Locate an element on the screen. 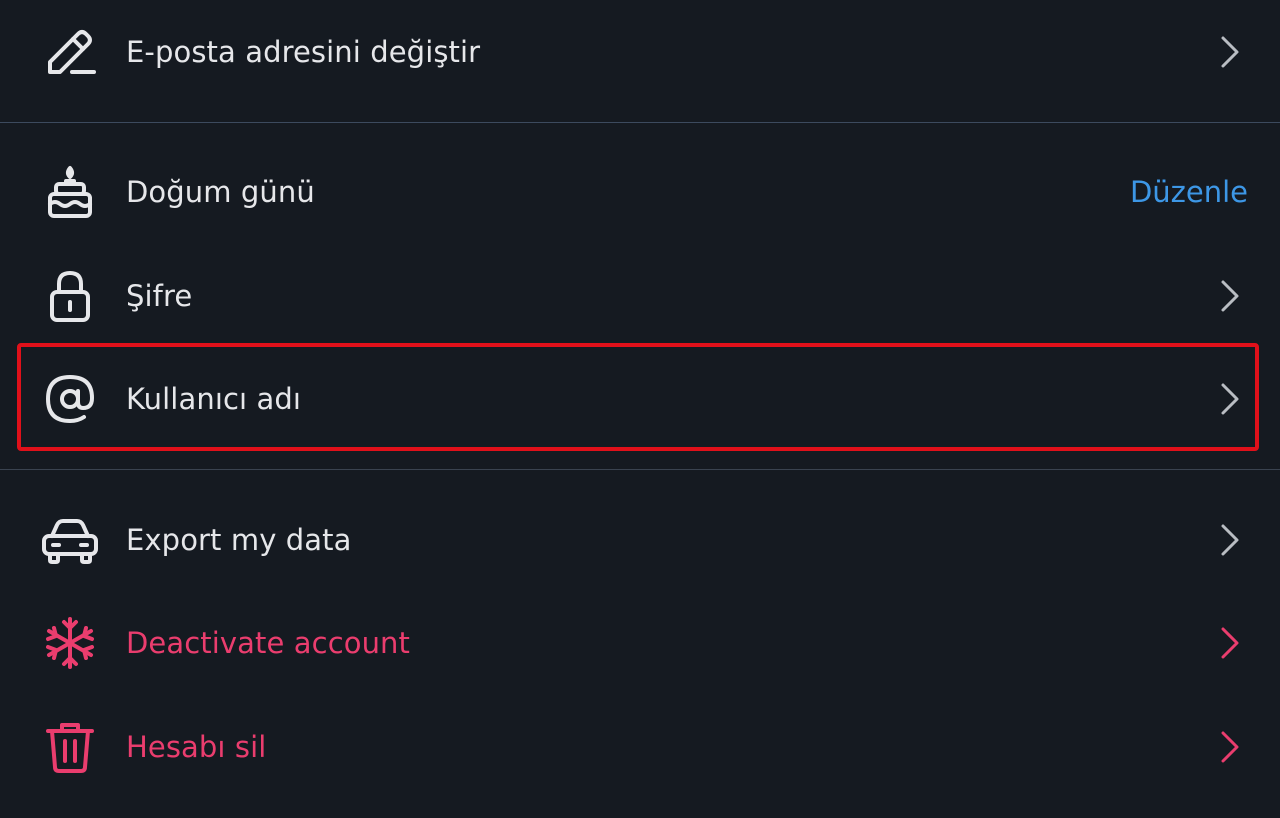 Image resolution: width=1280 pixels, height=818 pixels. car-icon is located at coordinates (70, 540).